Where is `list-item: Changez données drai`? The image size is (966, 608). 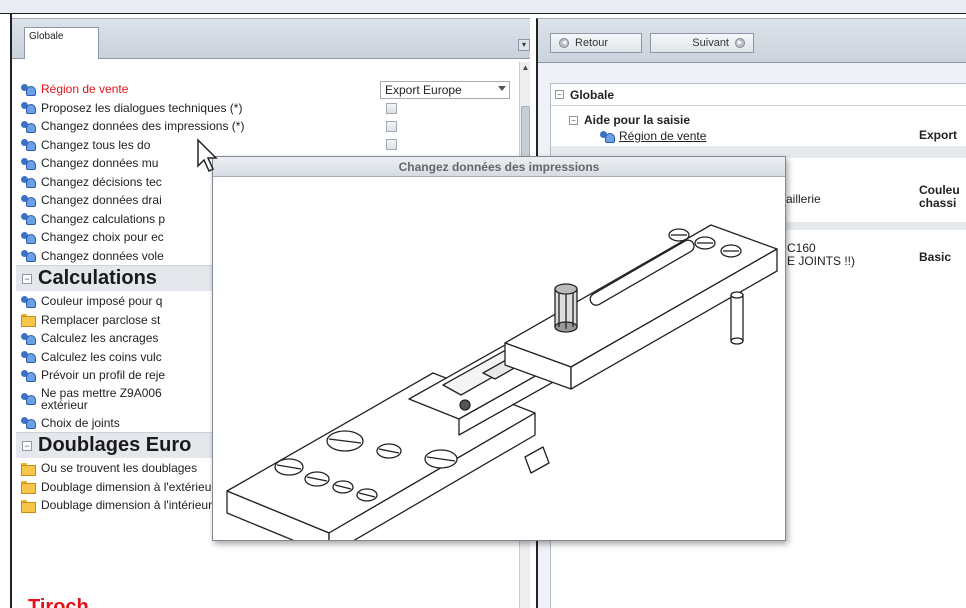 list-item: Changez données drai is located at coordinates (91, 200).